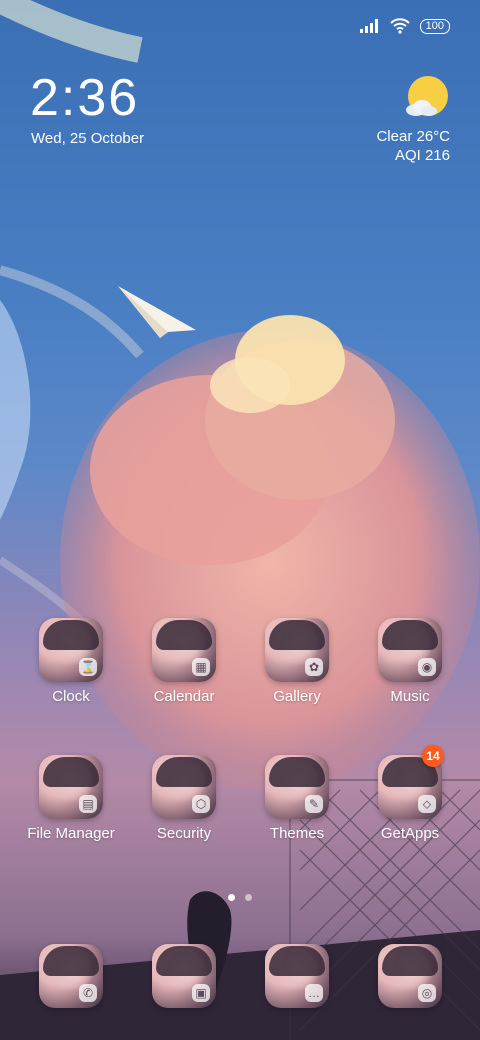 This screenshot has width=480, height=1040. Describe the element at coordinates (426, 98) in the screenshot. I see `sun-cloud-icon` at that location.